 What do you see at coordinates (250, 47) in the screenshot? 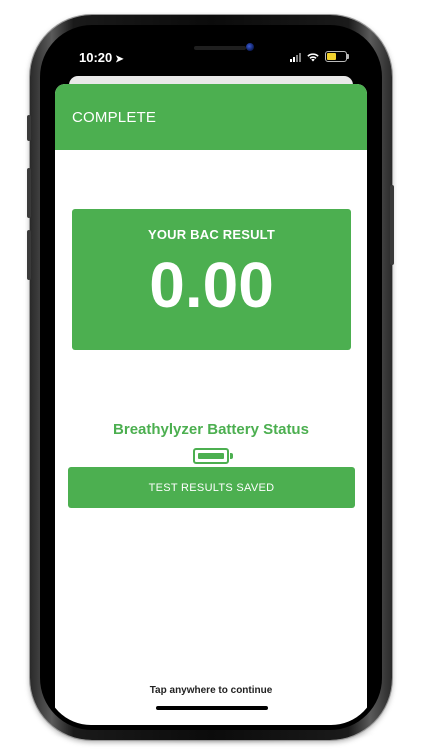
I see `front-camera` at bounding box center [250, 47].